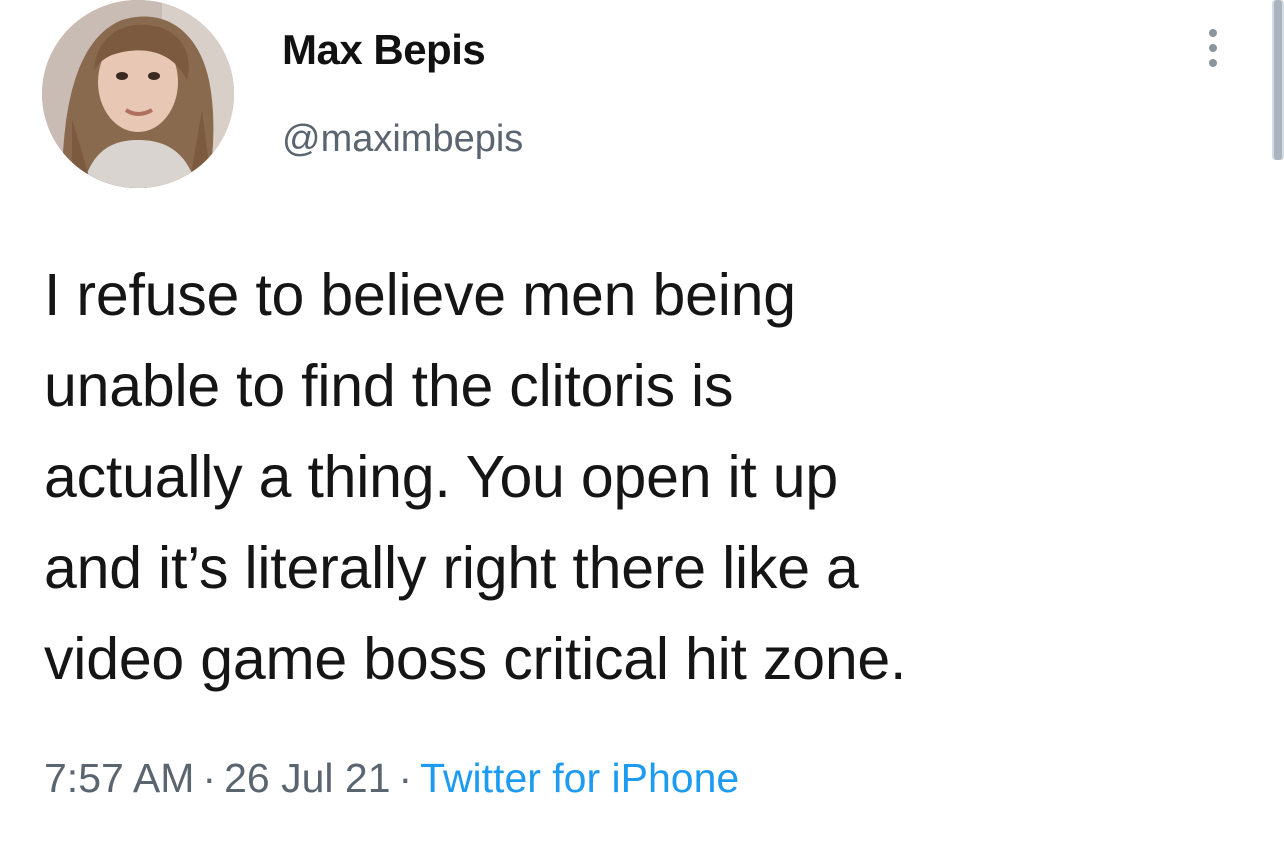 Image resolution: width=1284 pixels, height=845 pixels. I want to click on tweet-date: 26 Jul 21, so click(307, 778).